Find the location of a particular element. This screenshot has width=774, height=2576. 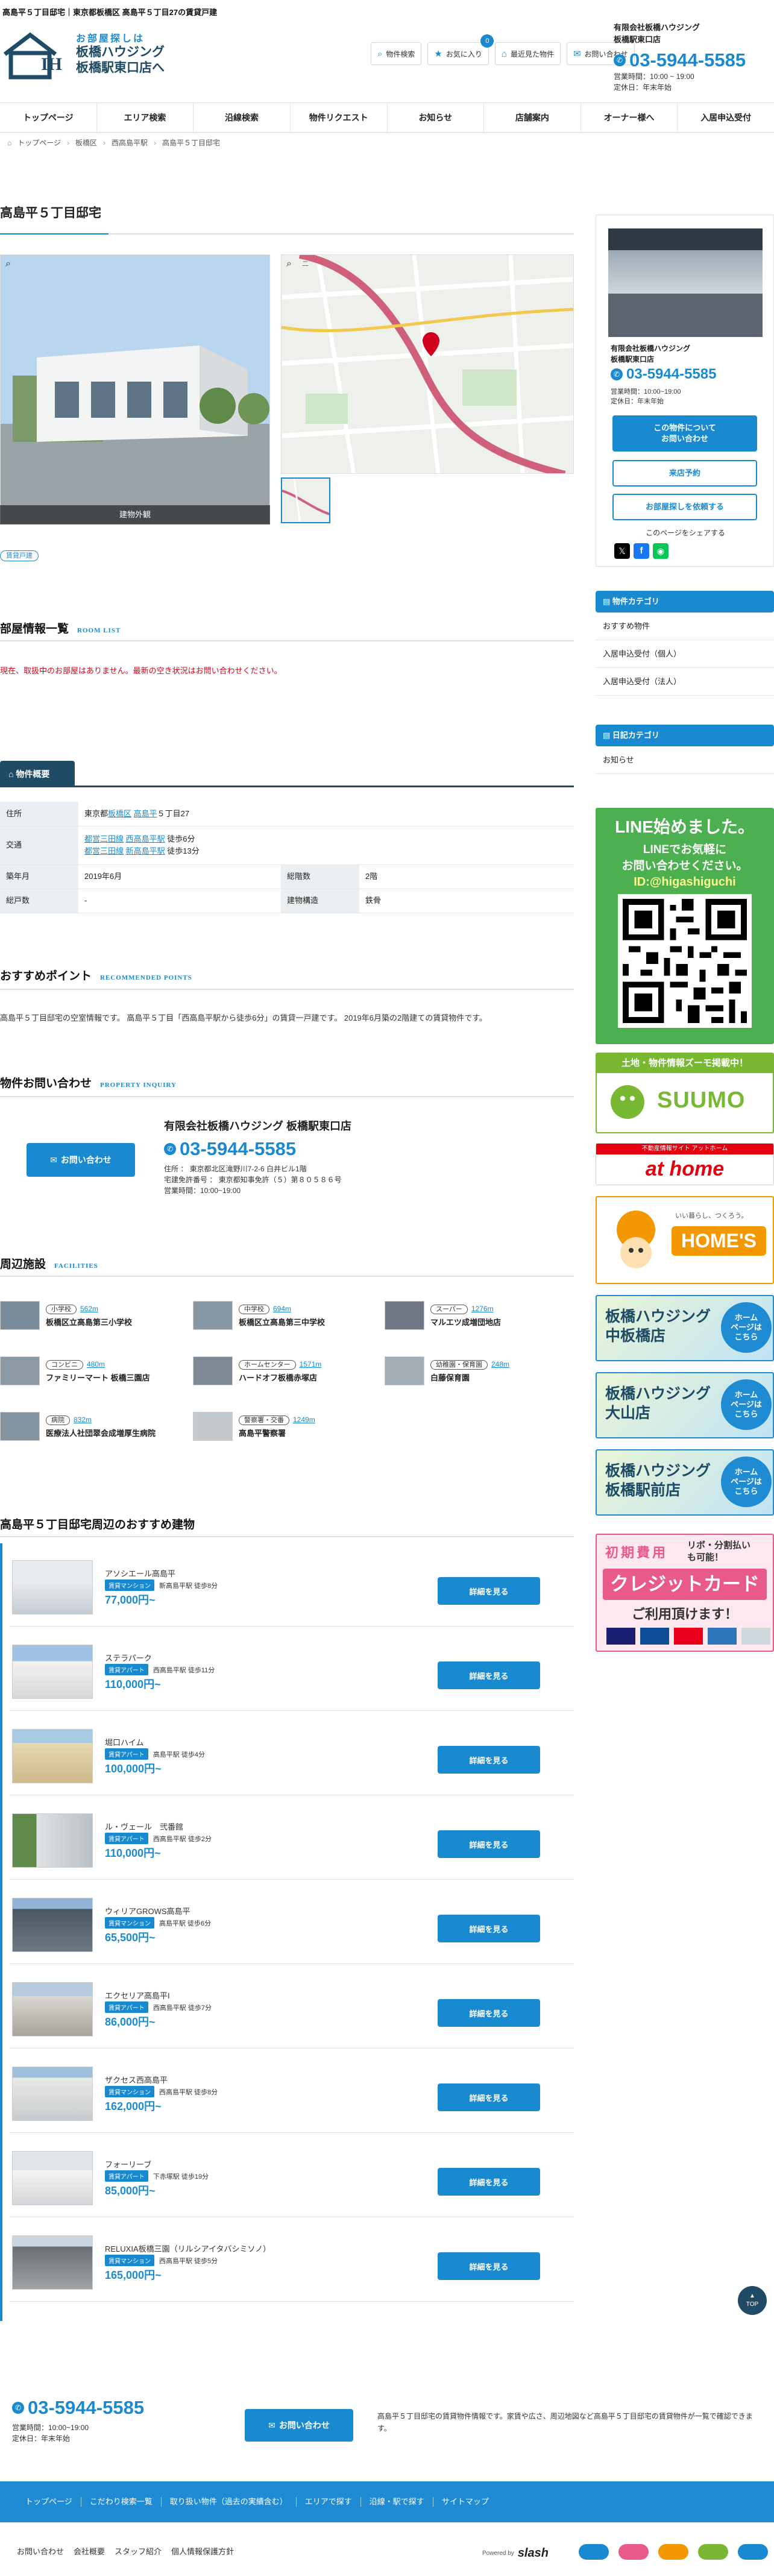

gnav-area: エリア検索 is located at coordinates (145, 117).